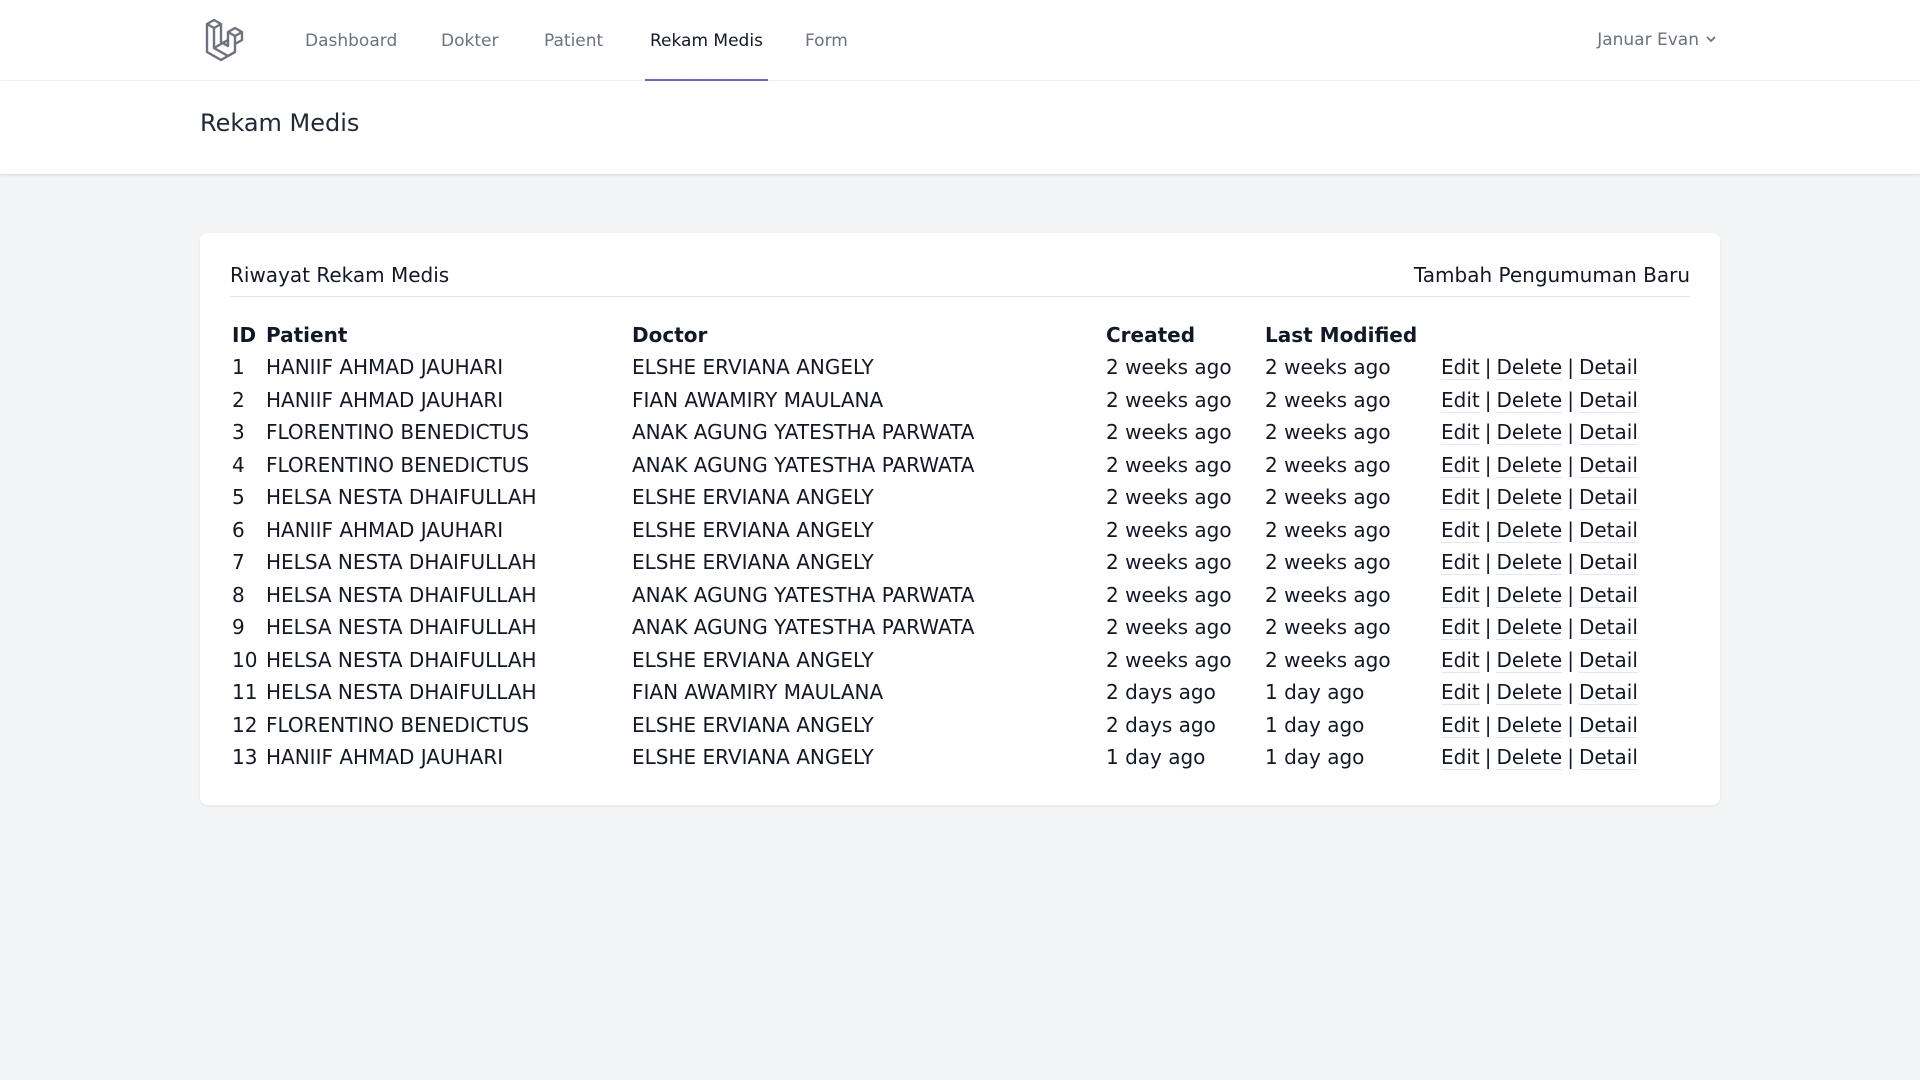  Describe the element at coordinates (307, 334) in the screenshot. I see `column-header-patient: Patient` at that location.